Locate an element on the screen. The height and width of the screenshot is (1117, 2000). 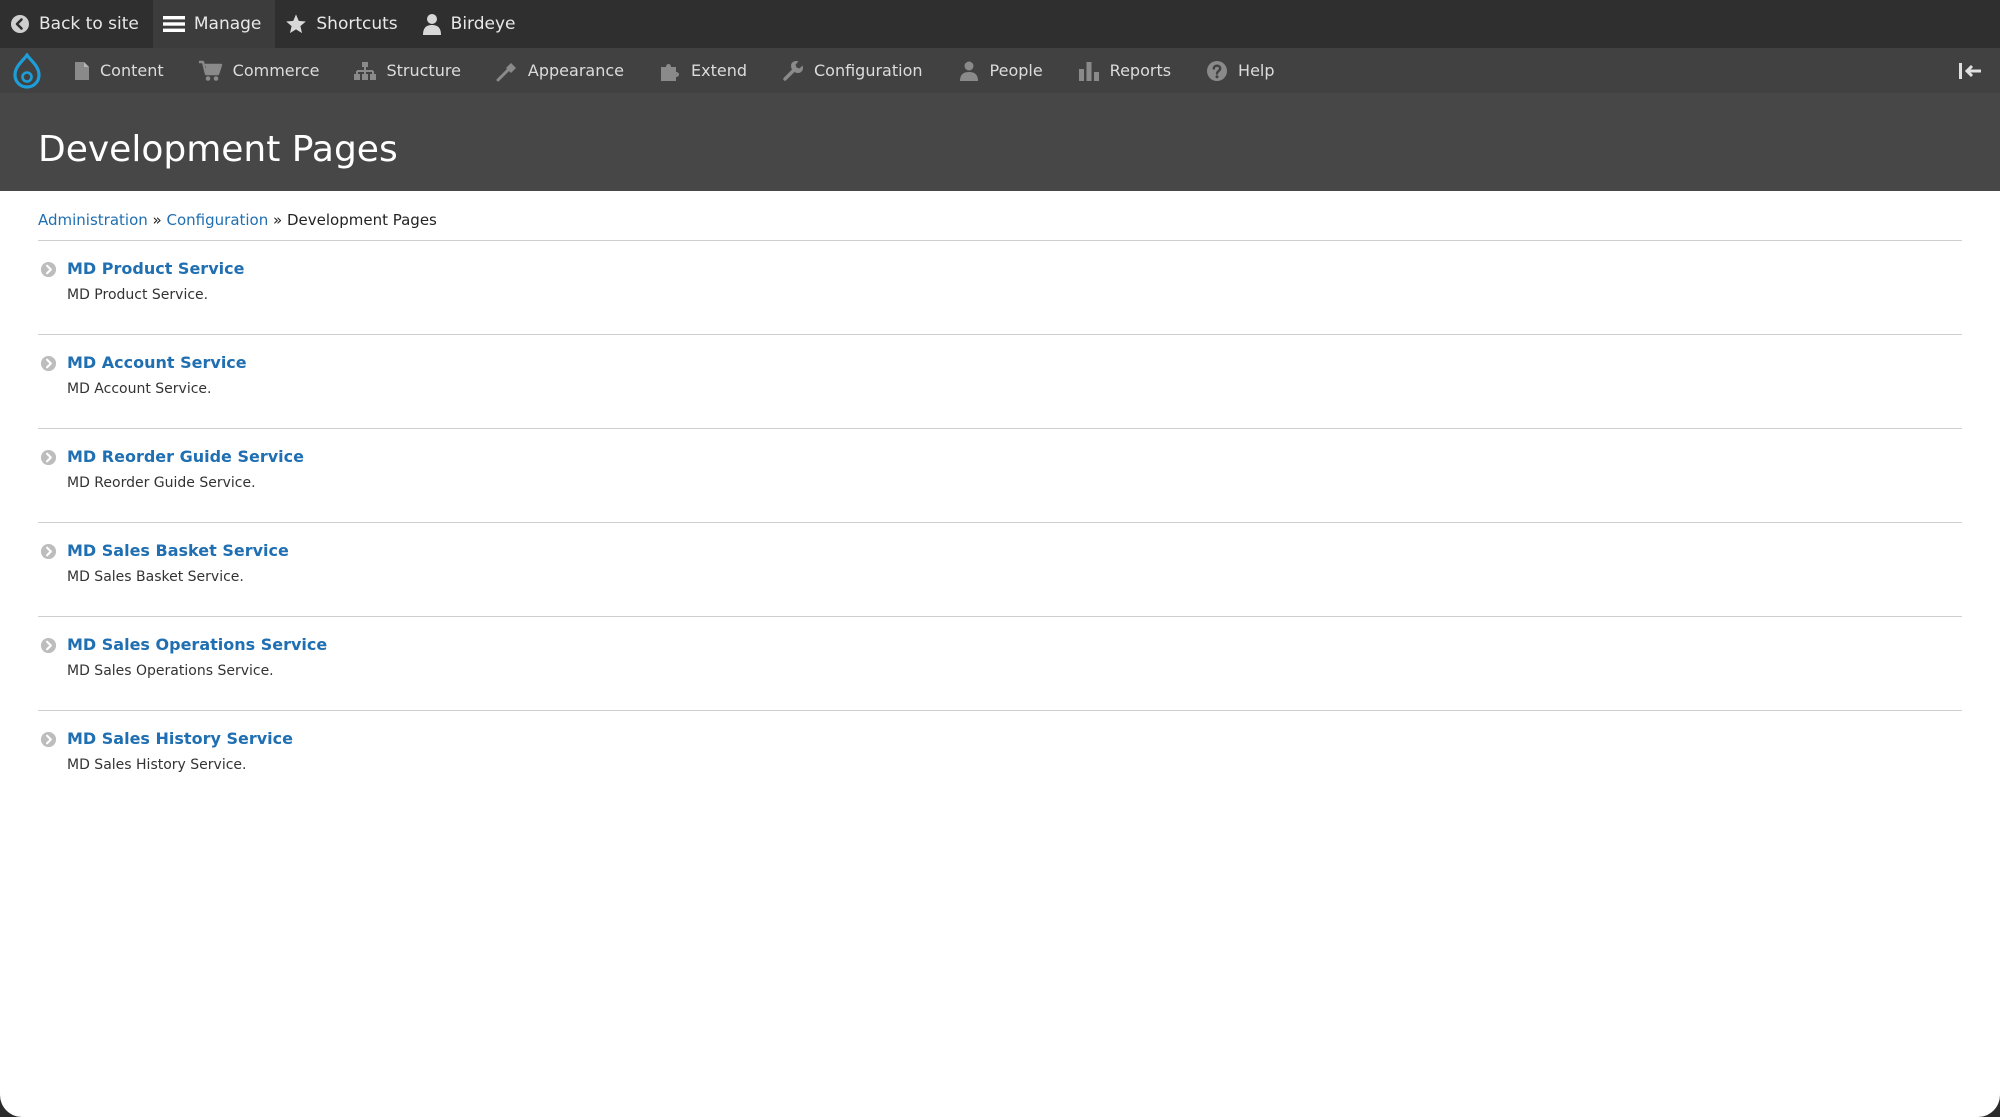
tray-item-content-label: Content is located at coordinates (132, 70).